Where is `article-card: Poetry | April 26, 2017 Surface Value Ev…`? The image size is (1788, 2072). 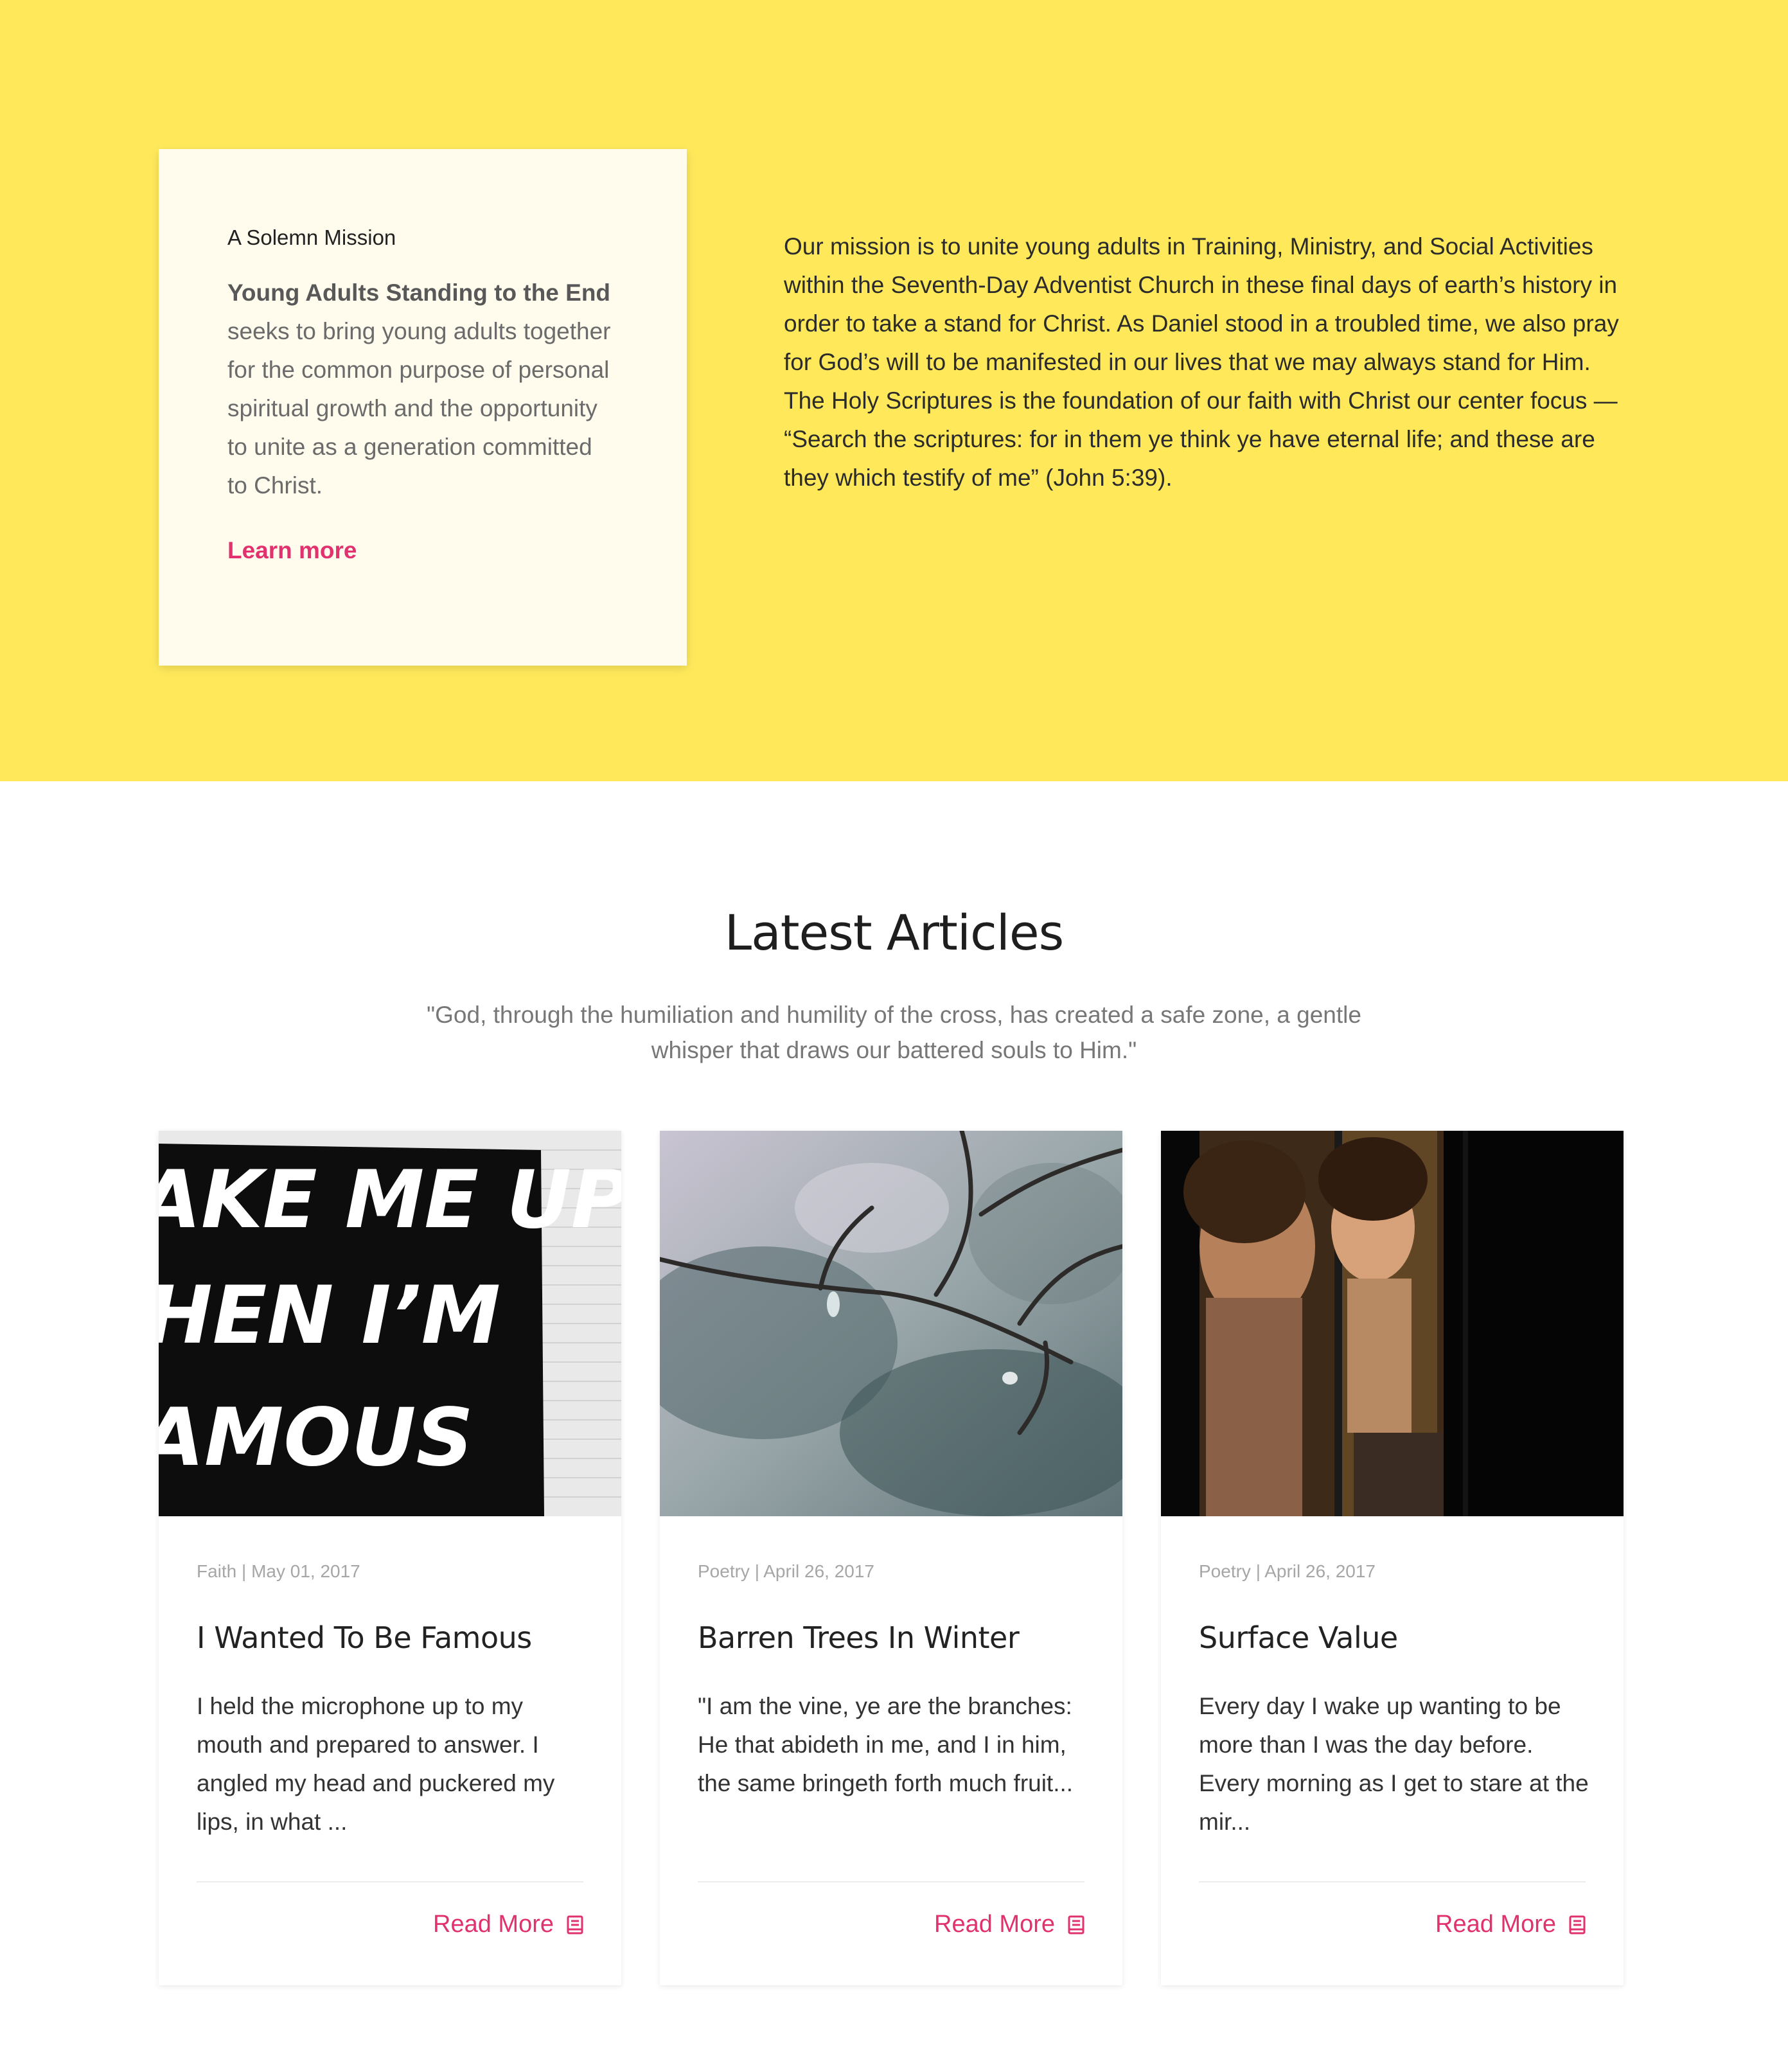 article-card: Poetry | April 26, 2017 Surface Value Ev… is located at coordinates (1392, 1558).